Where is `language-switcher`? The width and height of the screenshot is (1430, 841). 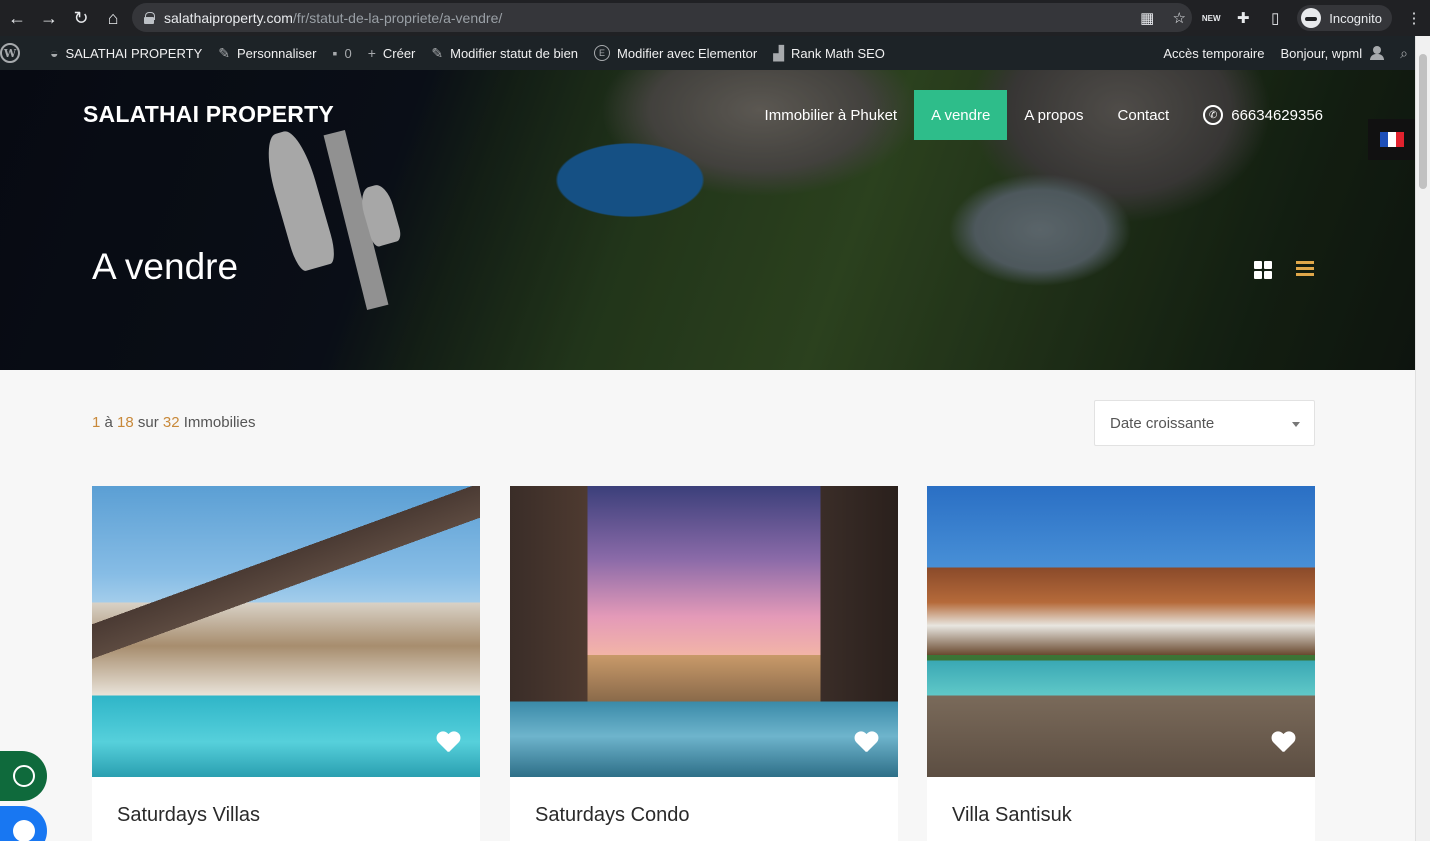
language-switcher is located at coordinates (1391, 139).